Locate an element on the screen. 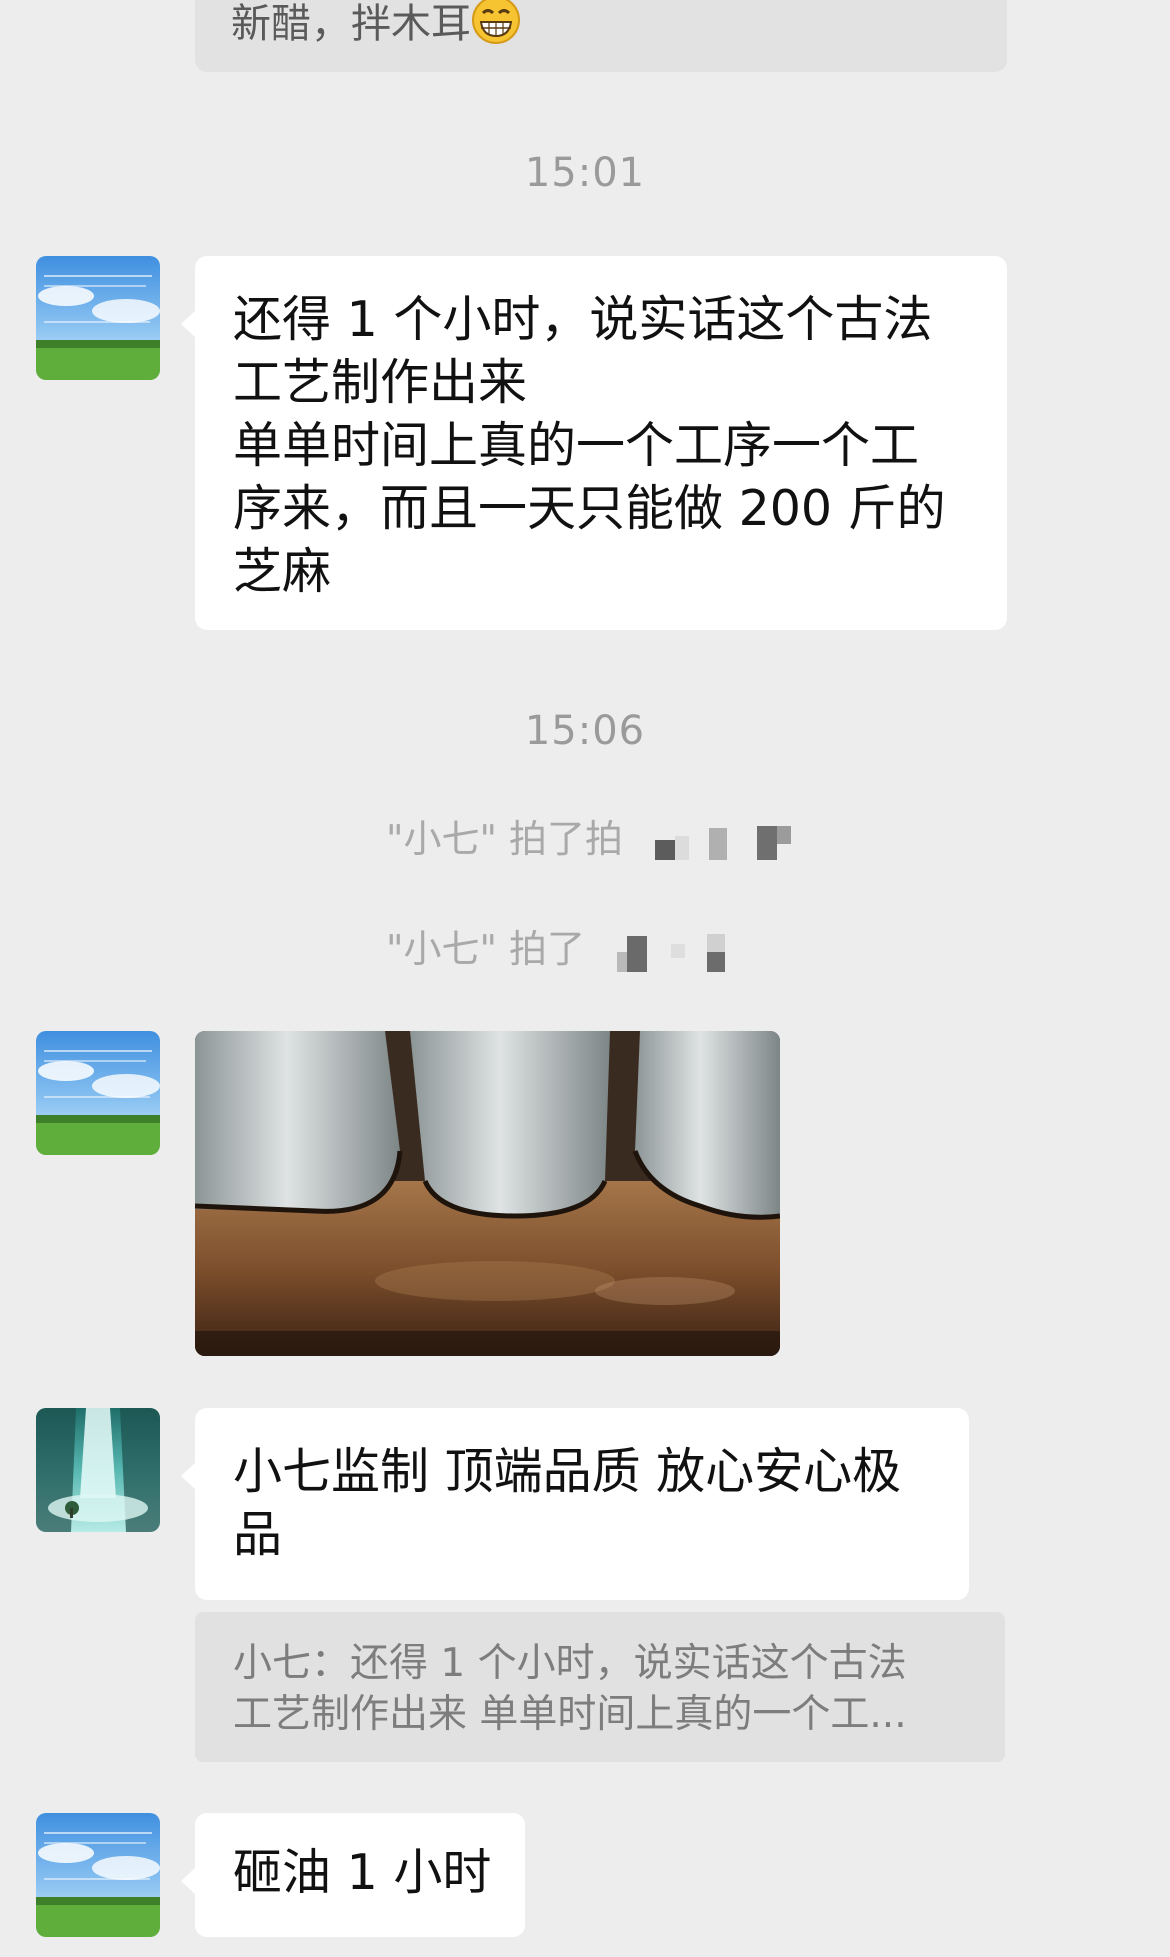 This screenshot has height=1957, width=1170. pat-text: "小七" 拍了 is located at coordinates (486, 949).